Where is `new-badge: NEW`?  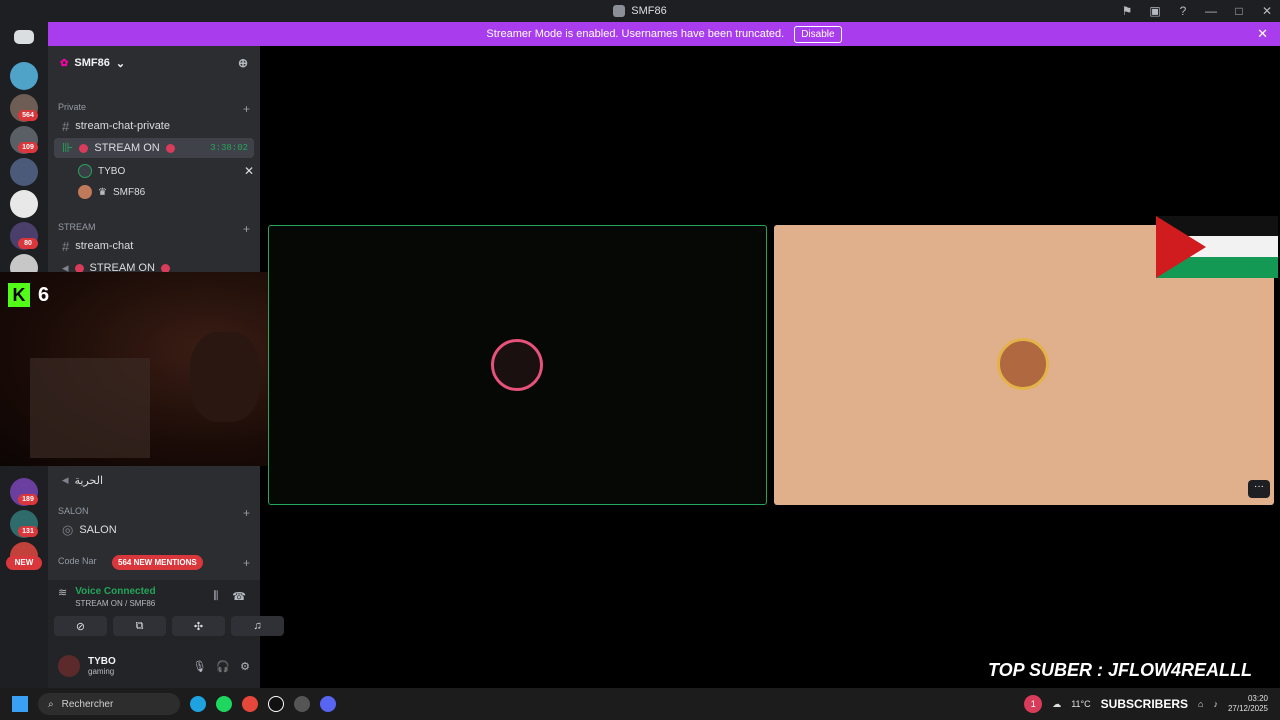 new-badge: NEW is located at coordinates (24, 563).